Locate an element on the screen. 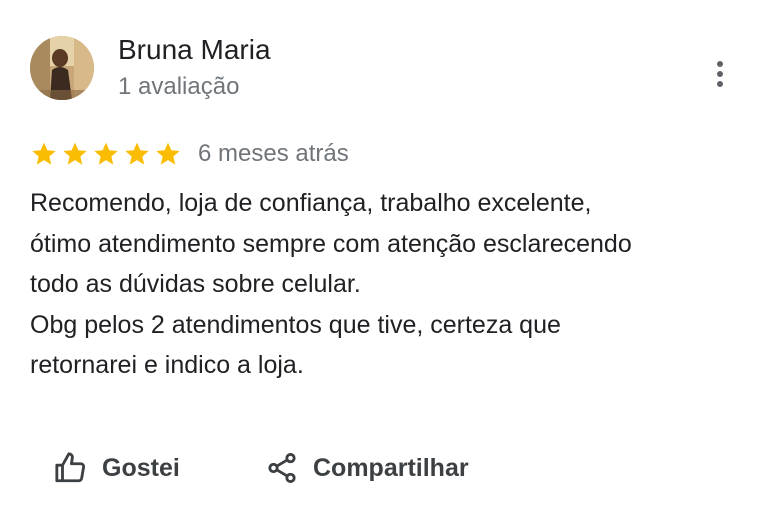  more-options-button is located at coordinates (720, 74).